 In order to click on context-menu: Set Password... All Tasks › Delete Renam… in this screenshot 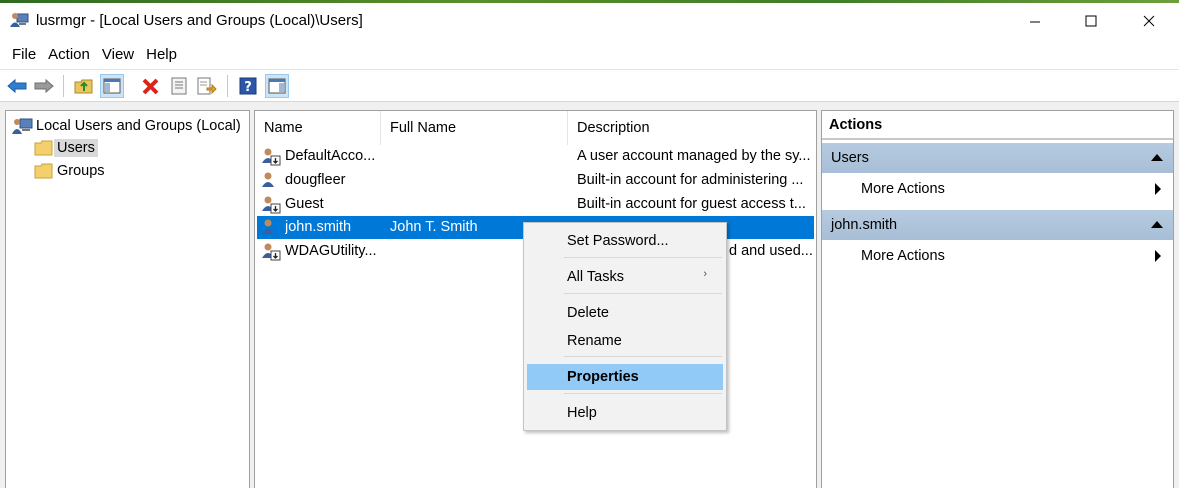, I will do `click(625, 326)`.